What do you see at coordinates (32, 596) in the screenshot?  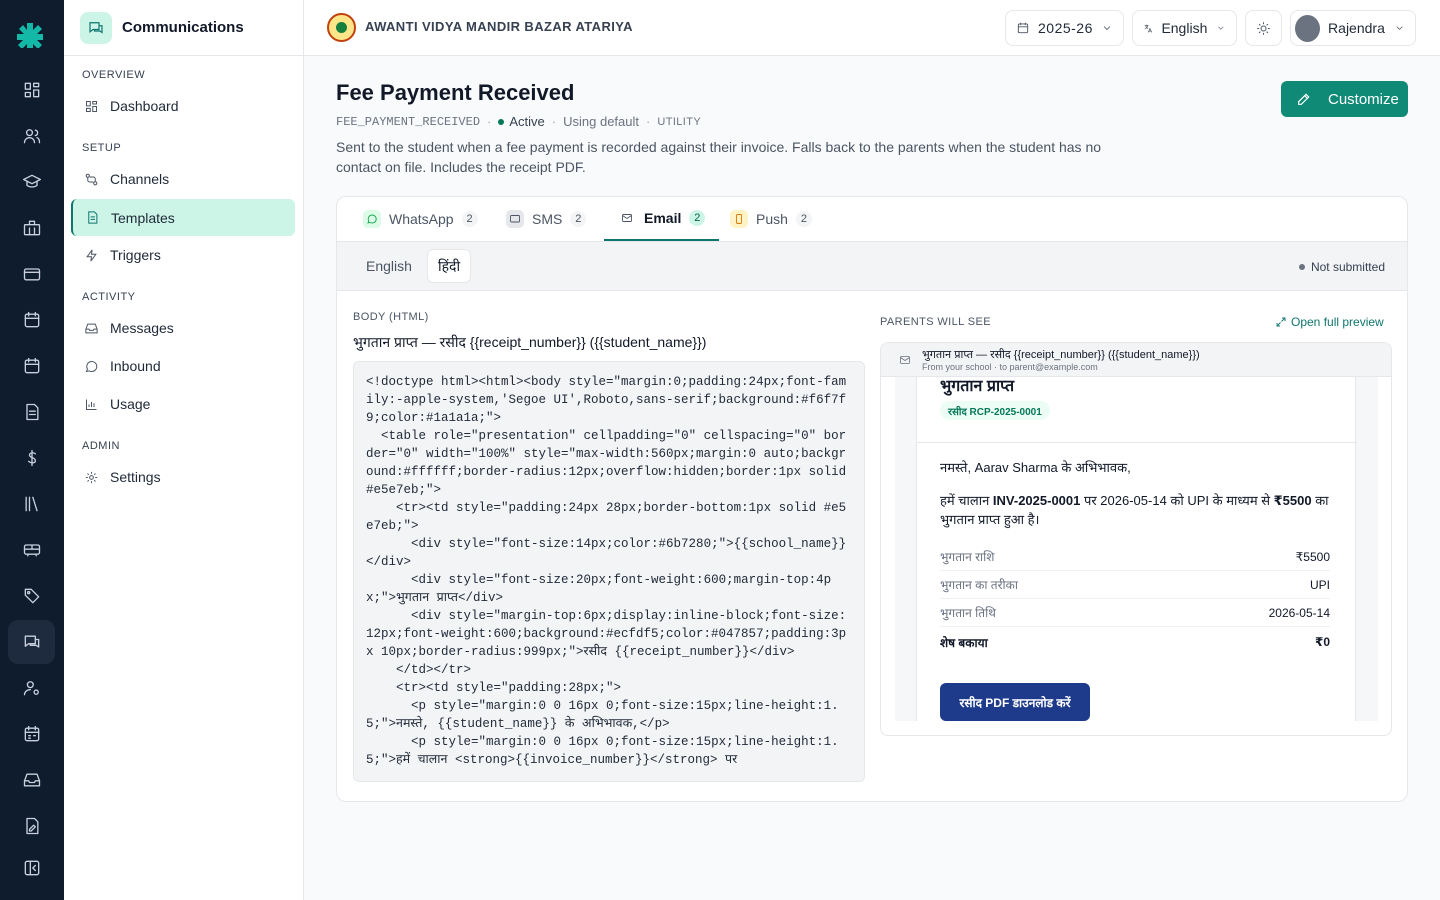 I see `tag-icon` at bounding box center [32, 596].